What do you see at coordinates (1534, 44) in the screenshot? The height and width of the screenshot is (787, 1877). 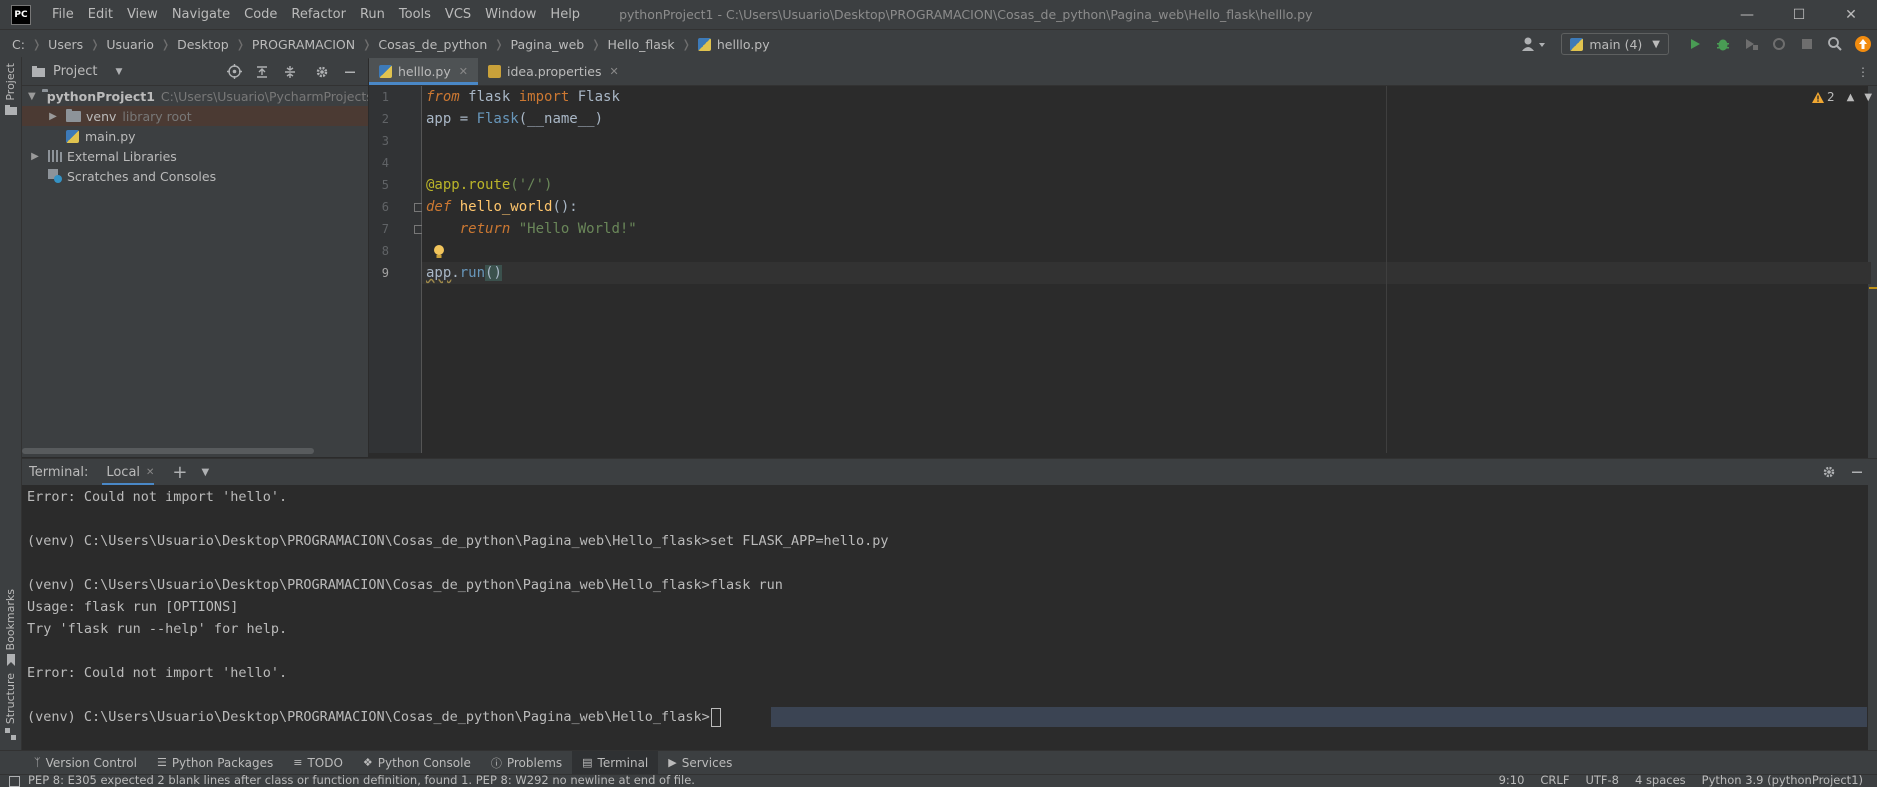 I see `user-icon` at bounding box center [1534, 44].